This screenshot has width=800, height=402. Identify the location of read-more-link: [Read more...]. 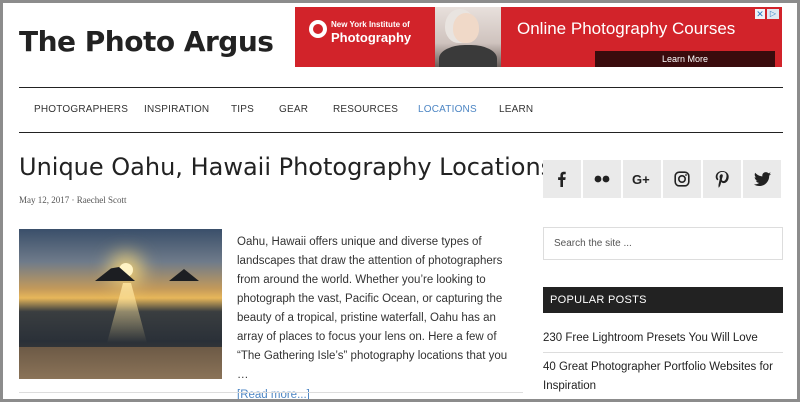
(273, 392).